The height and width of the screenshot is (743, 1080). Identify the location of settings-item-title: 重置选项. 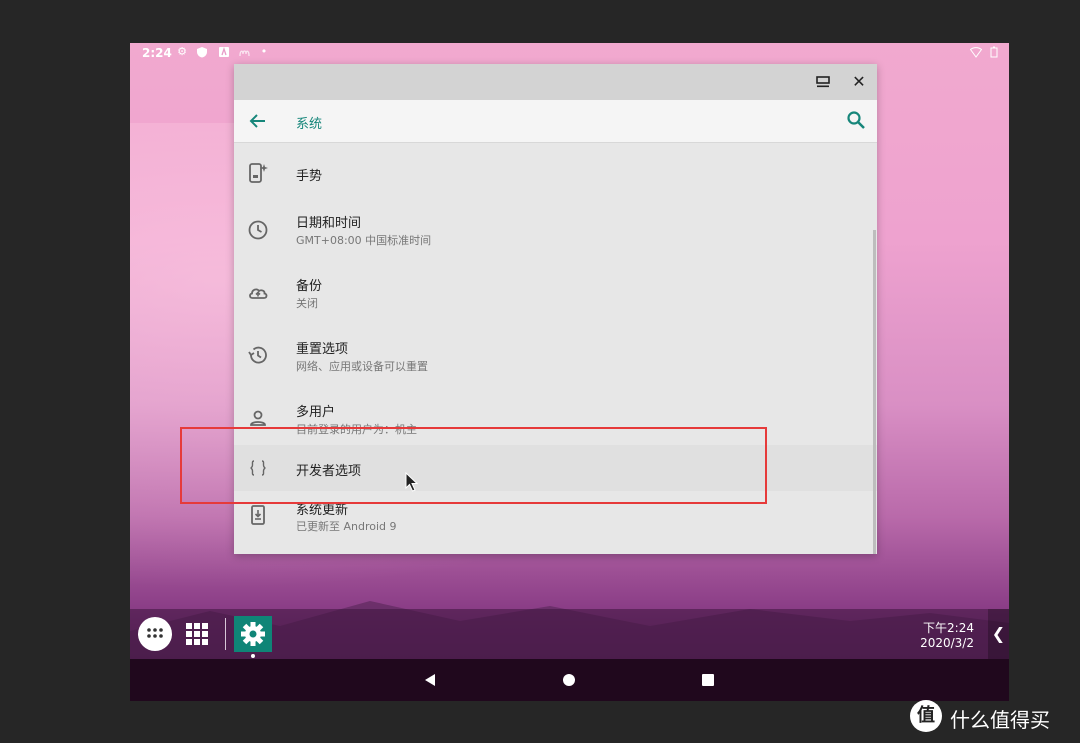
(322, 349).